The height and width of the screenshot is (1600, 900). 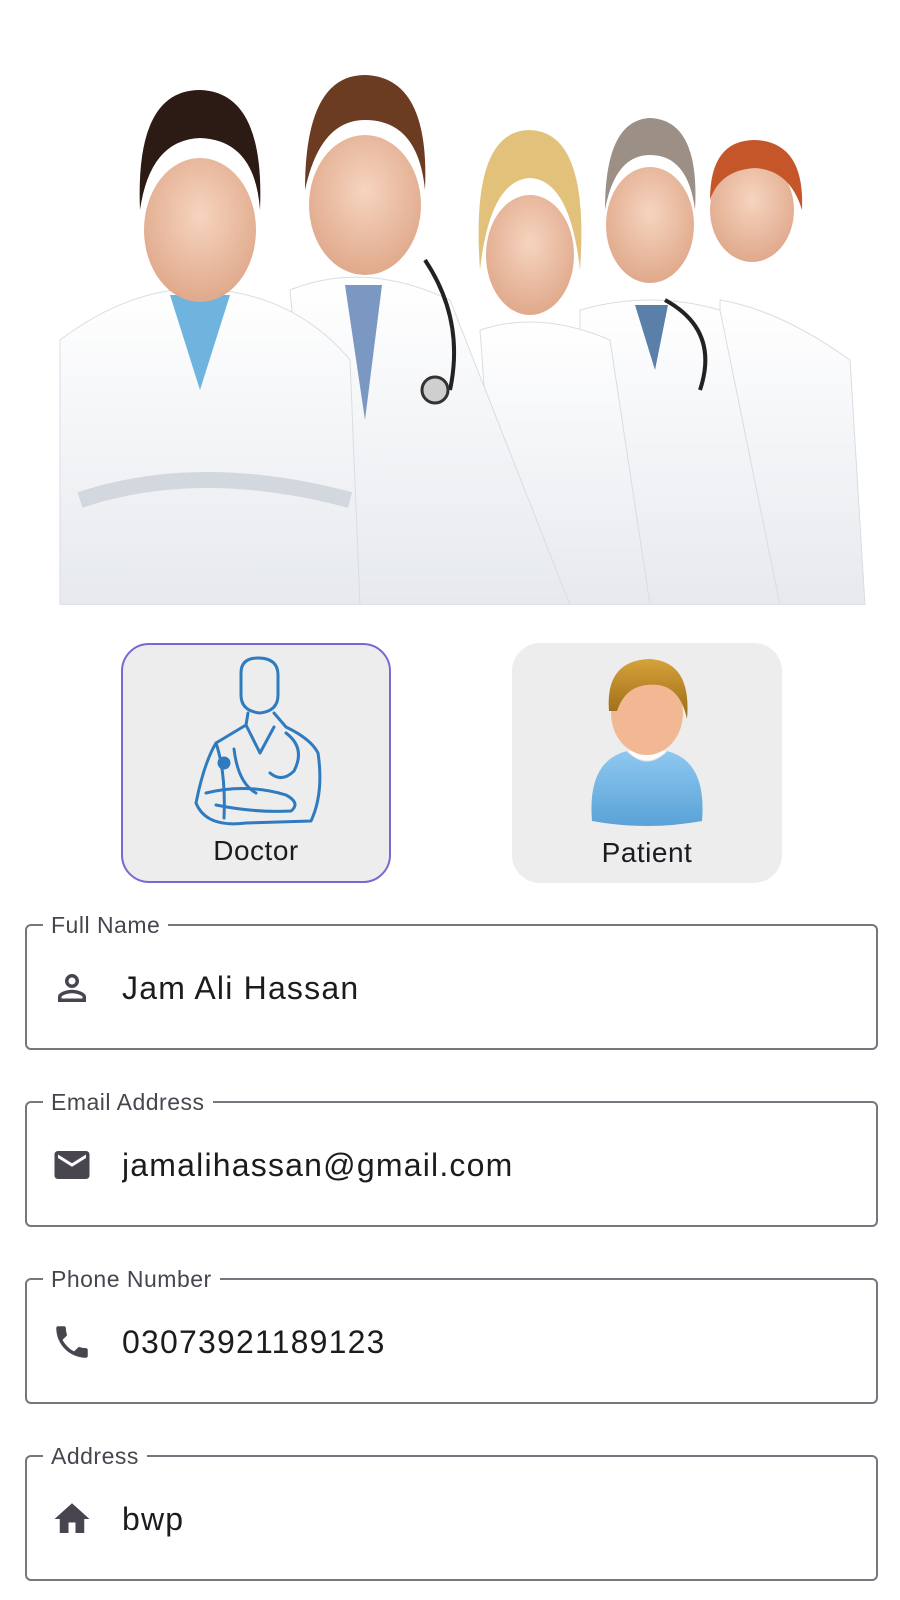 What do you see at coordinates (72, 988) in the screenshot?
I see `person-icon` at bounding box center [72, 988].